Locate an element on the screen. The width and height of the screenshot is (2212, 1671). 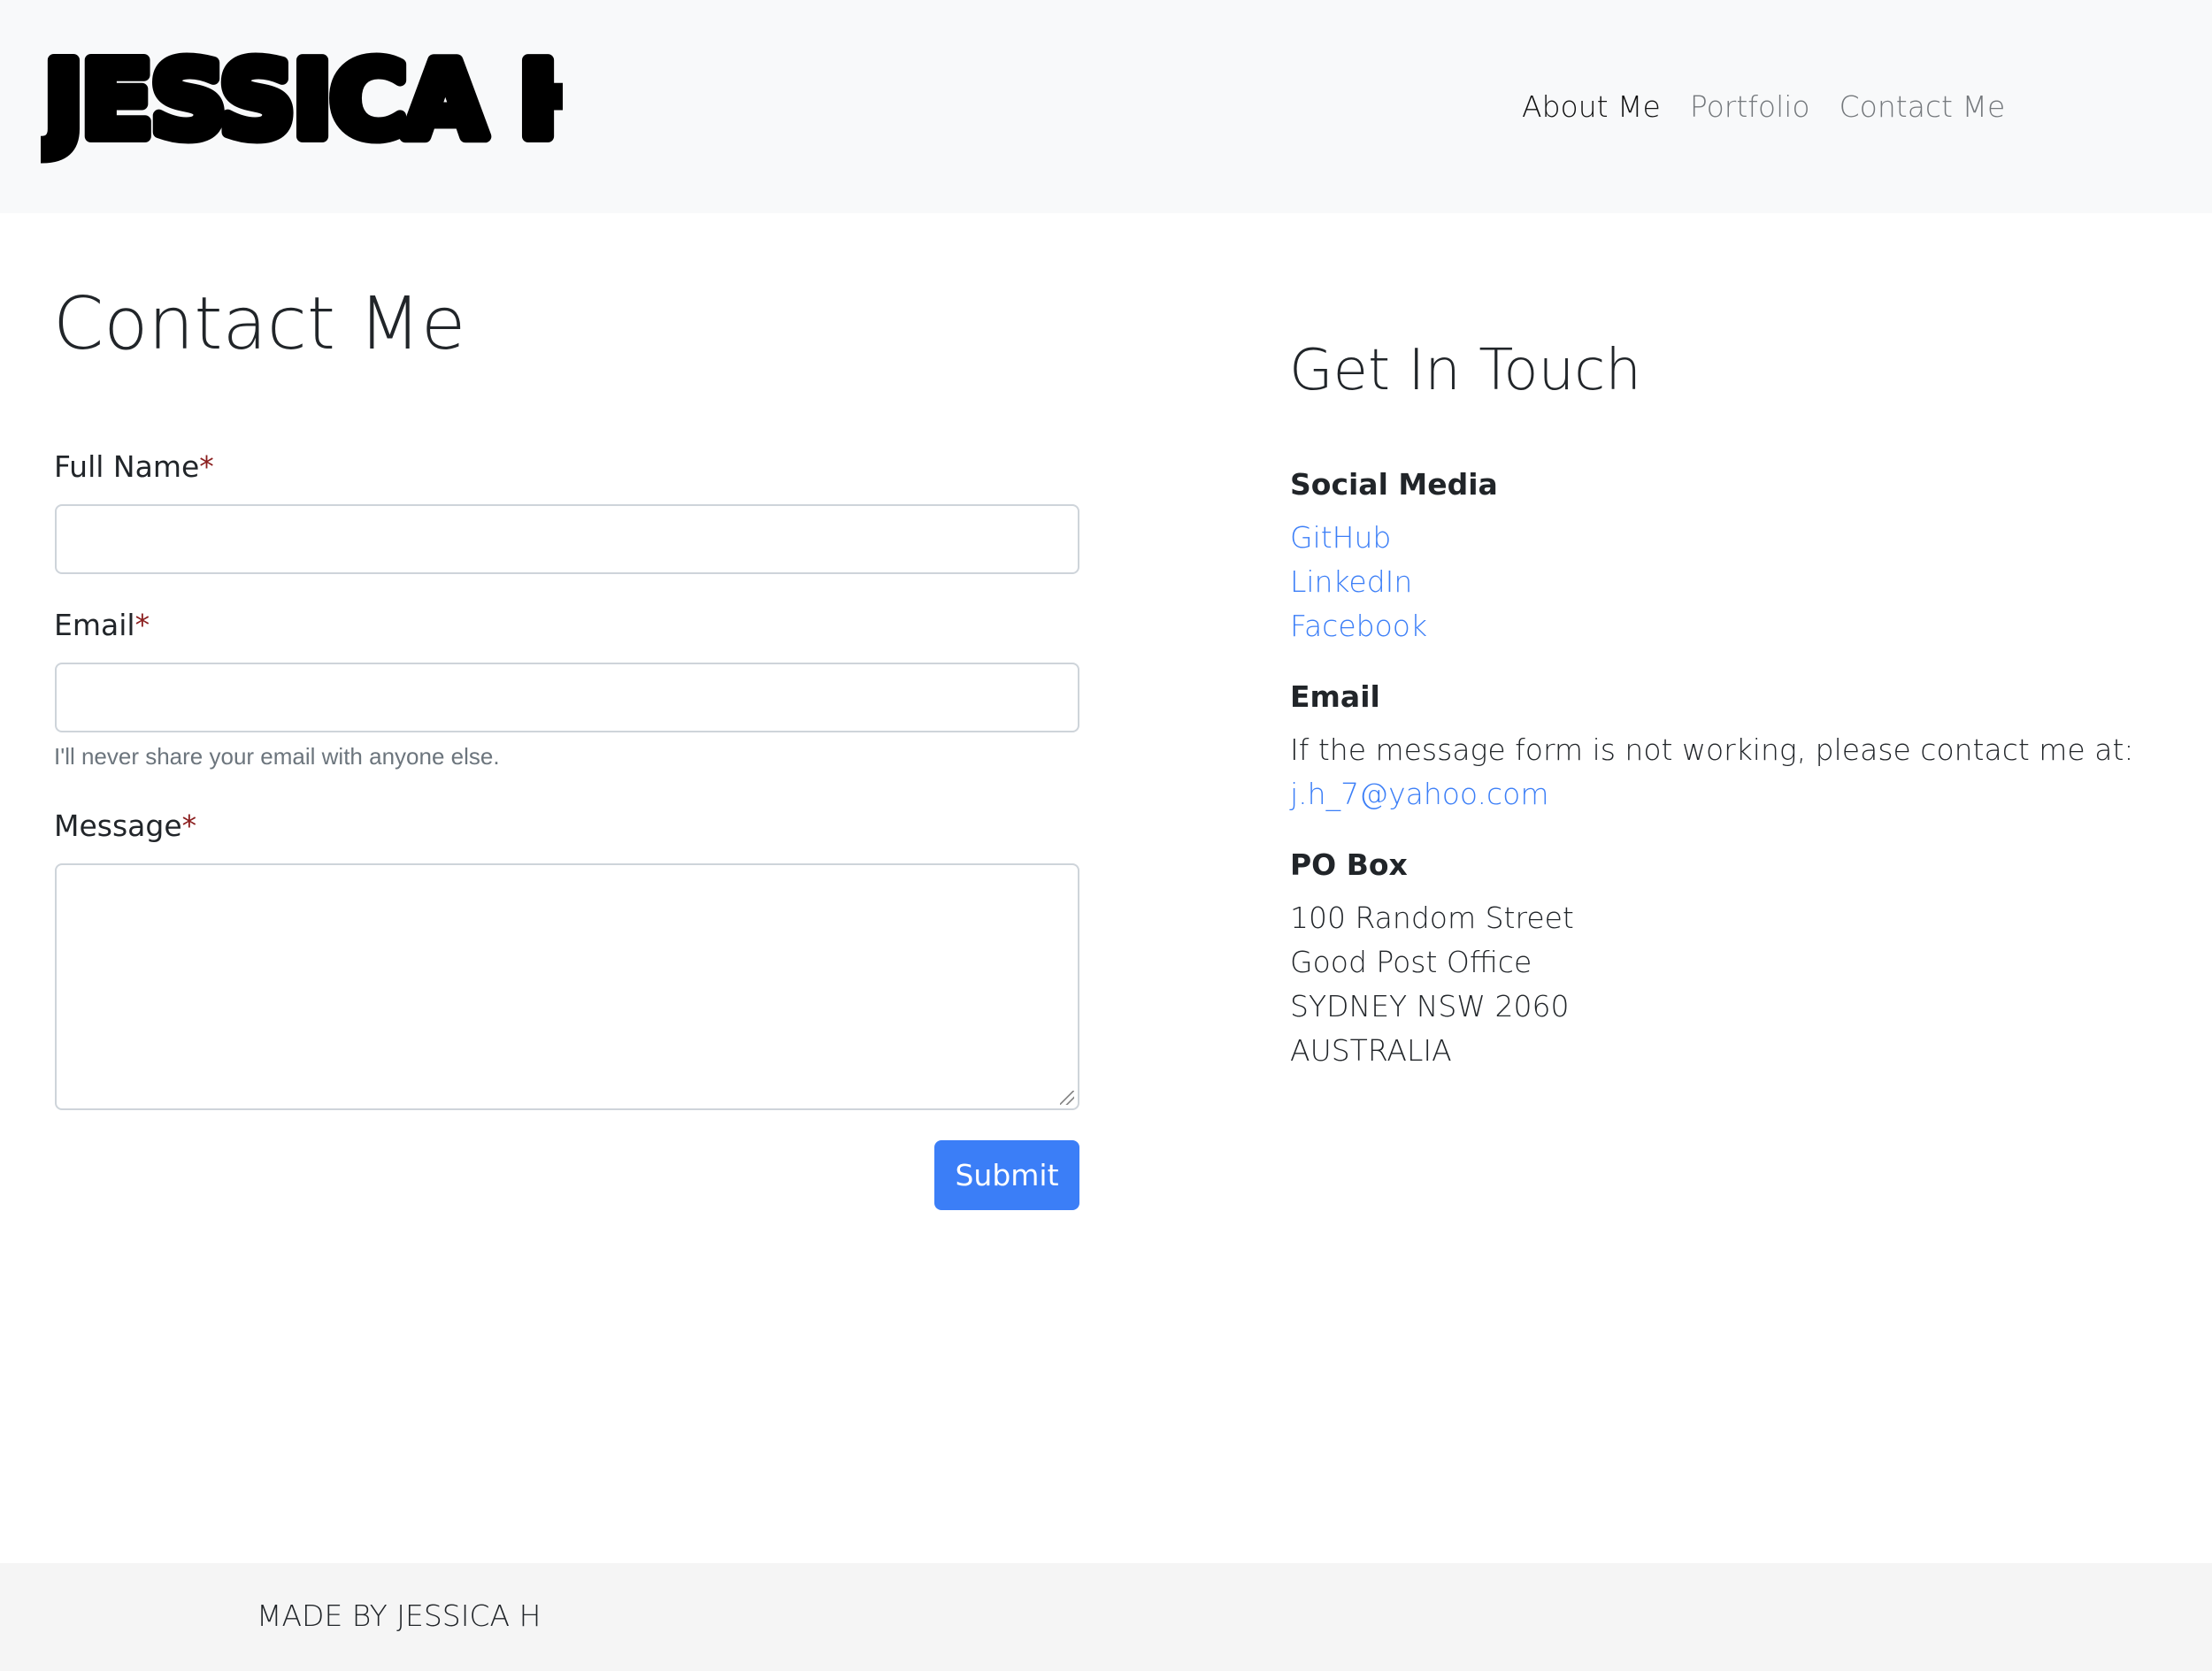
brand-logo: JESSICA H is located at coordinates (302, 94).